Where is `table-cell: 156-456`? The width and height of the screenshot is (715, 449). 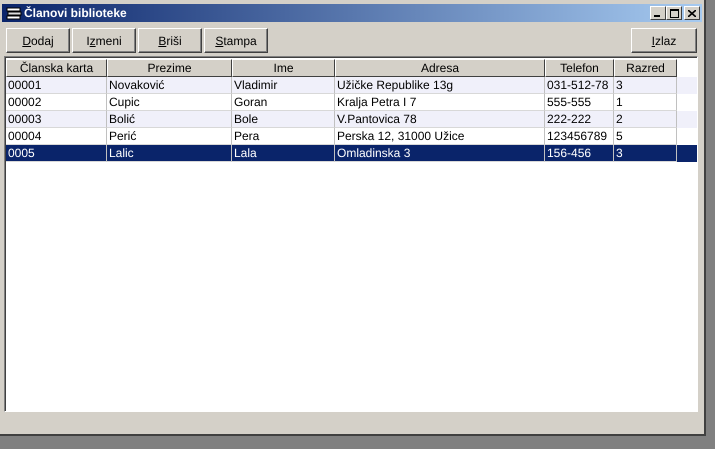
table-cell: 156-456 is located at coordinates (579, 153).